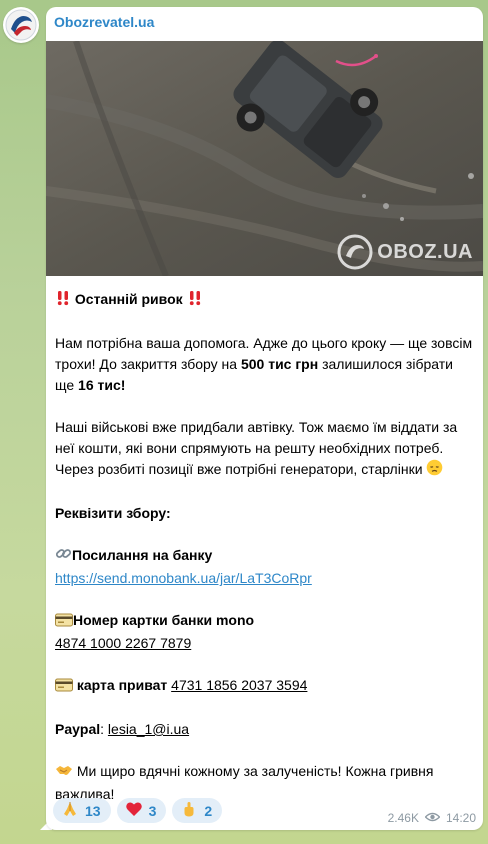 Image resolution: width=488 pixels, height=844 pixels. I want to click on channel-name: Obozrevatel.ua, so click(104, 22).